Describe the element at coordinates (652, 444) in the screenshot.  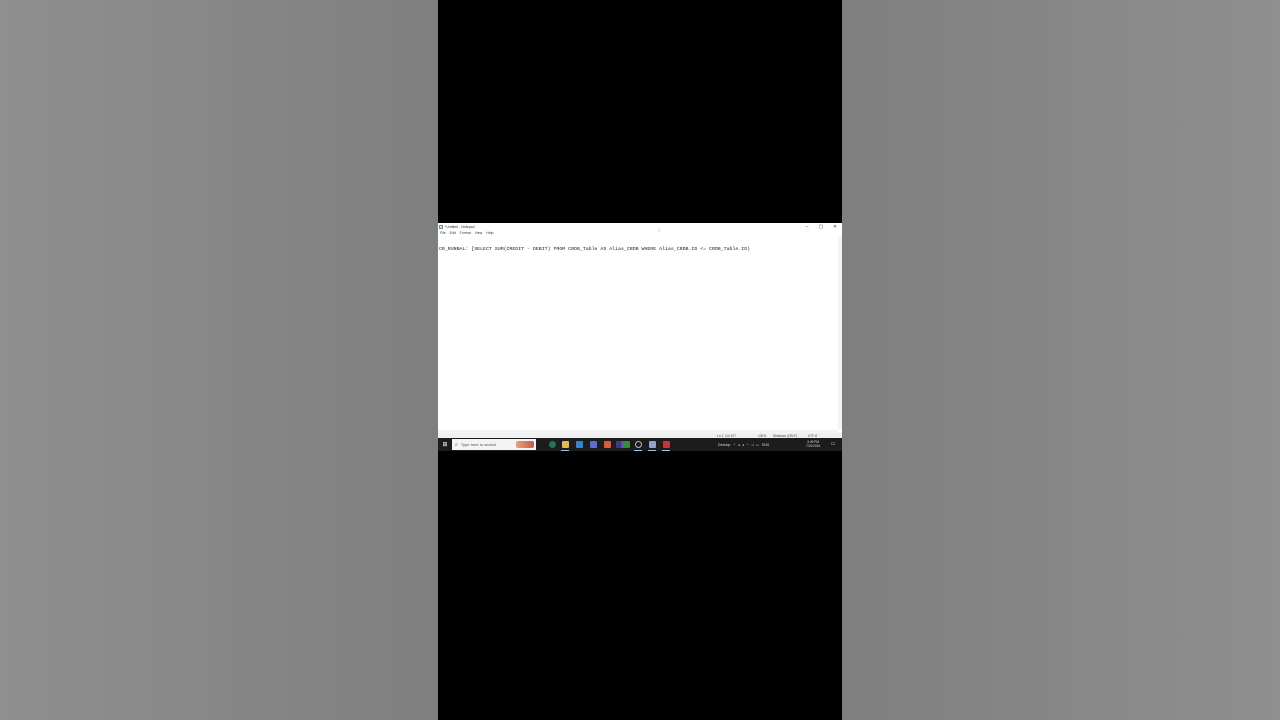
I see `notepad-taskbar-icon` at that location.